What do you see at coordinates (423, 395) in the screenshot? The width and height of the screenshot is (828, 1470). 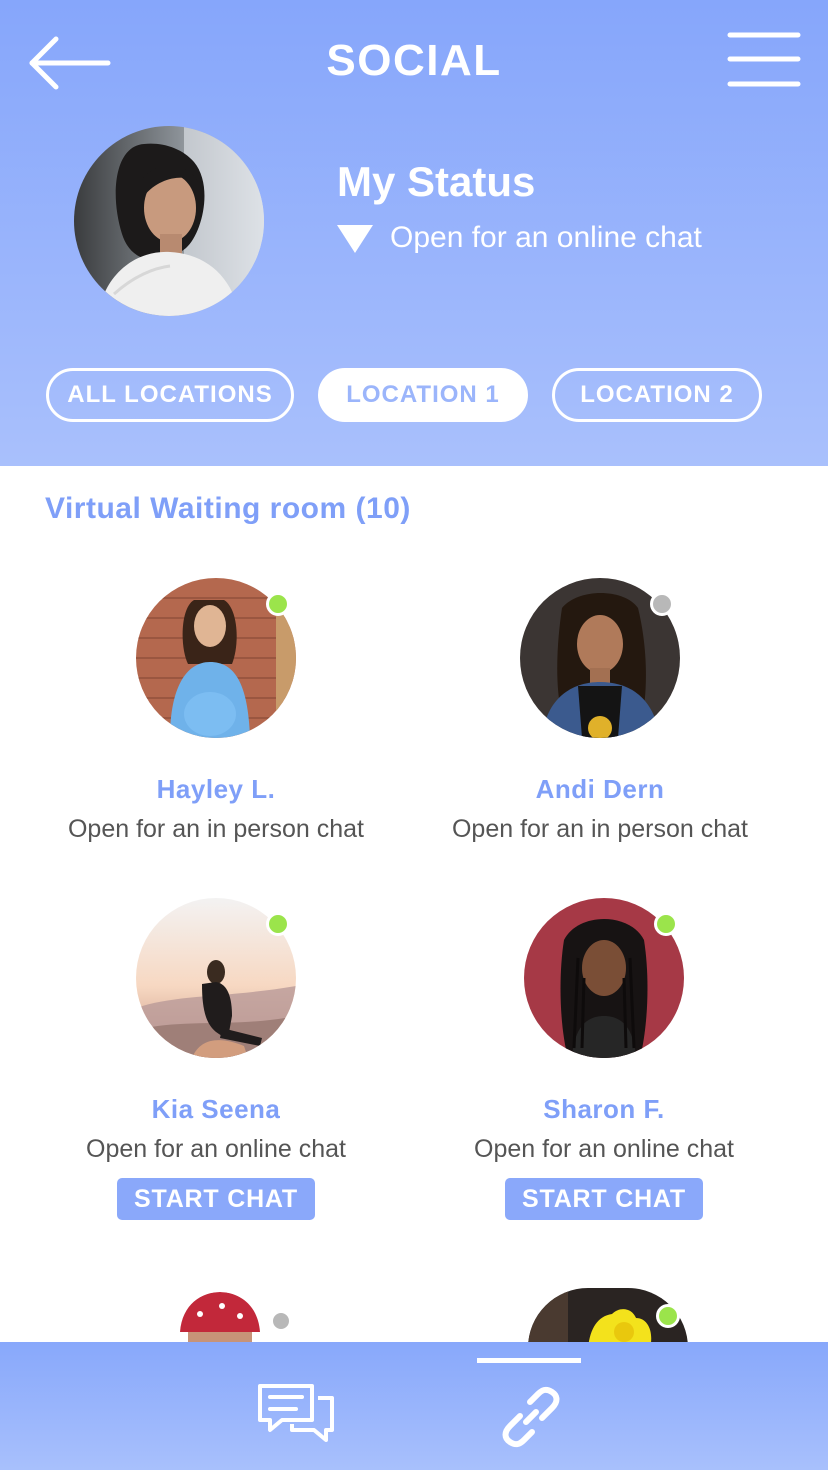 I see `tab-location-1: LOCATION 1` at bounding box center [423, 395].